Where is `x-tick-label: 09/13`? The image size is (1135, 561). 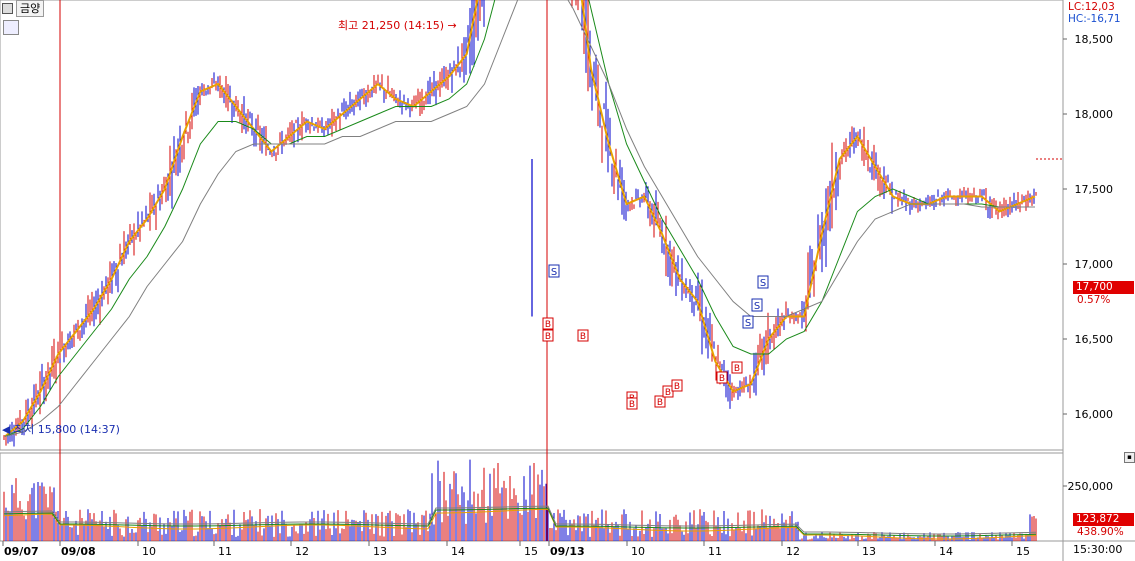
x-tick-label: 09/13 is located at coordinates (567, 551).